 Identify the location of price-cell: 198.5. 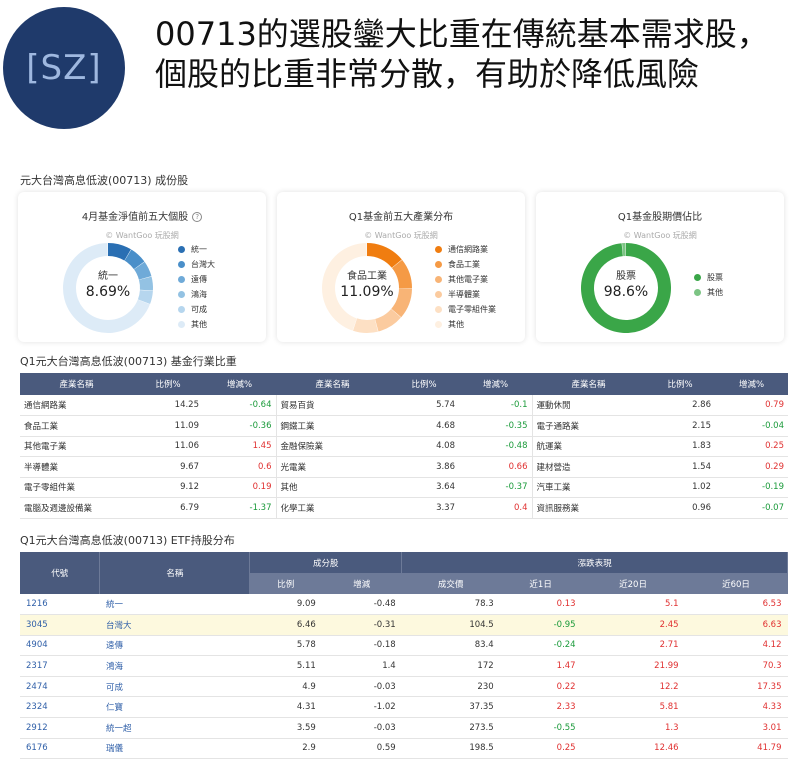
(450, 749).